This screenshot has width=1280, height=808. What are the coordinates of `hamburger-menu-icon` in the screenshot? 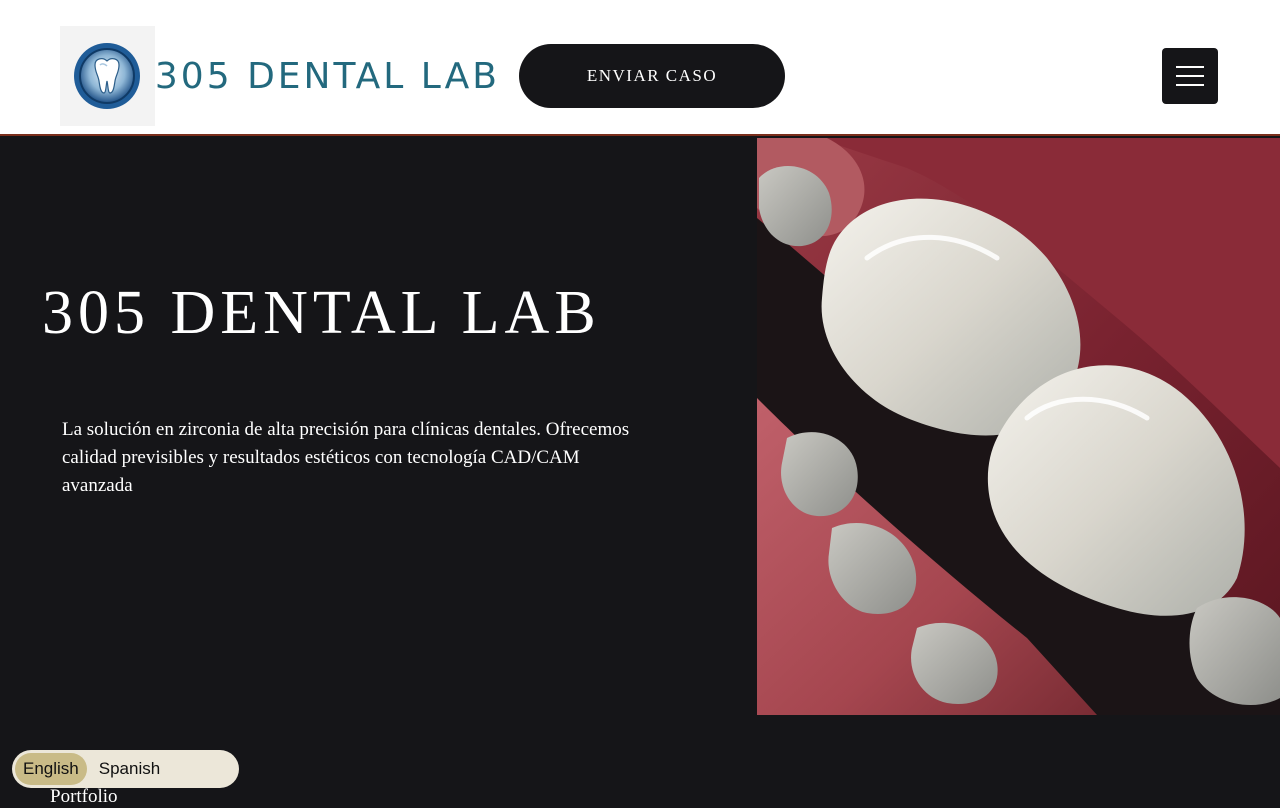 It's located at (1190, 76).